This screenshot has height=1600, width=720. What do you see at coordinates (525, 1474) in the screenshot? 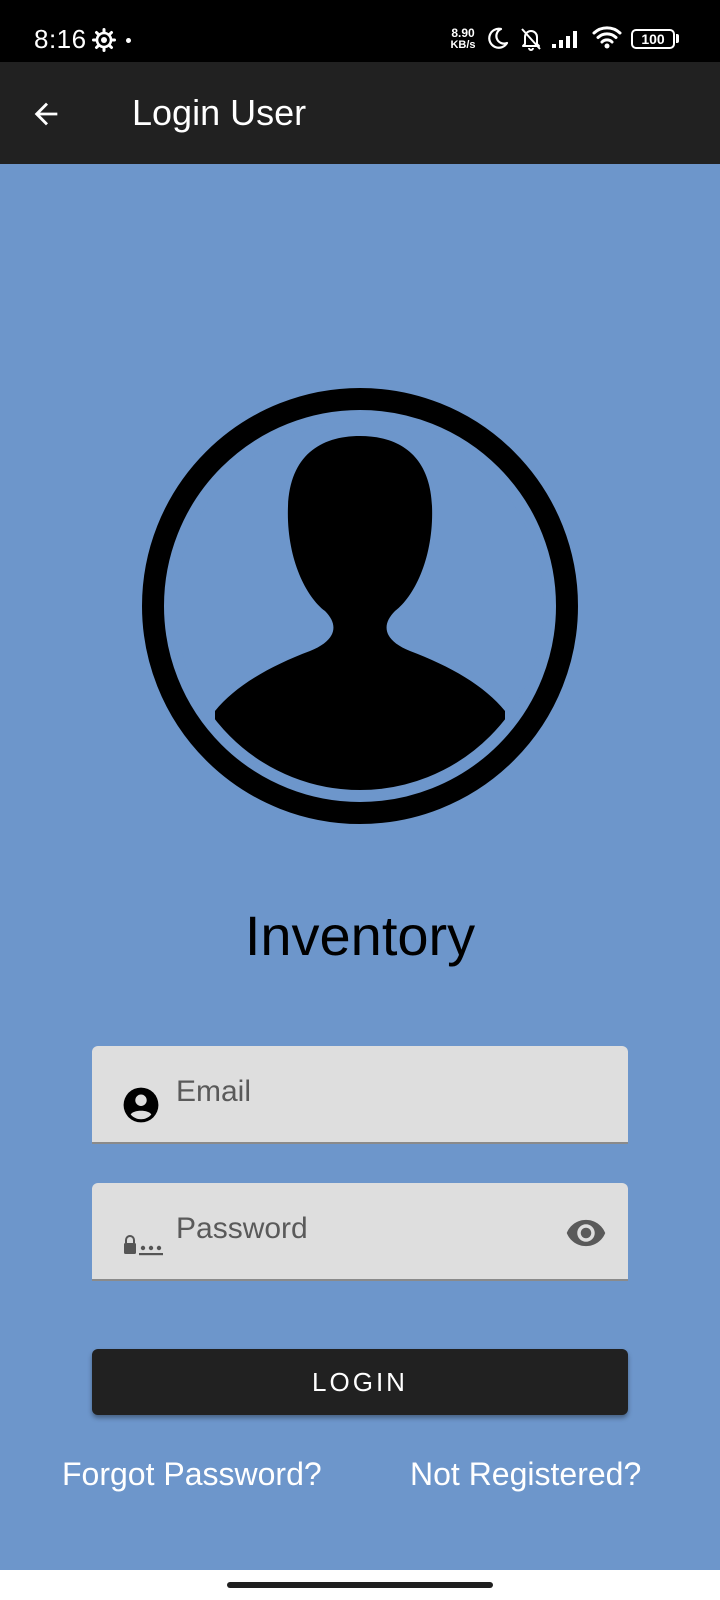
I see `not-registered-link: Not Registered?` at bounding box center [525, 1474].